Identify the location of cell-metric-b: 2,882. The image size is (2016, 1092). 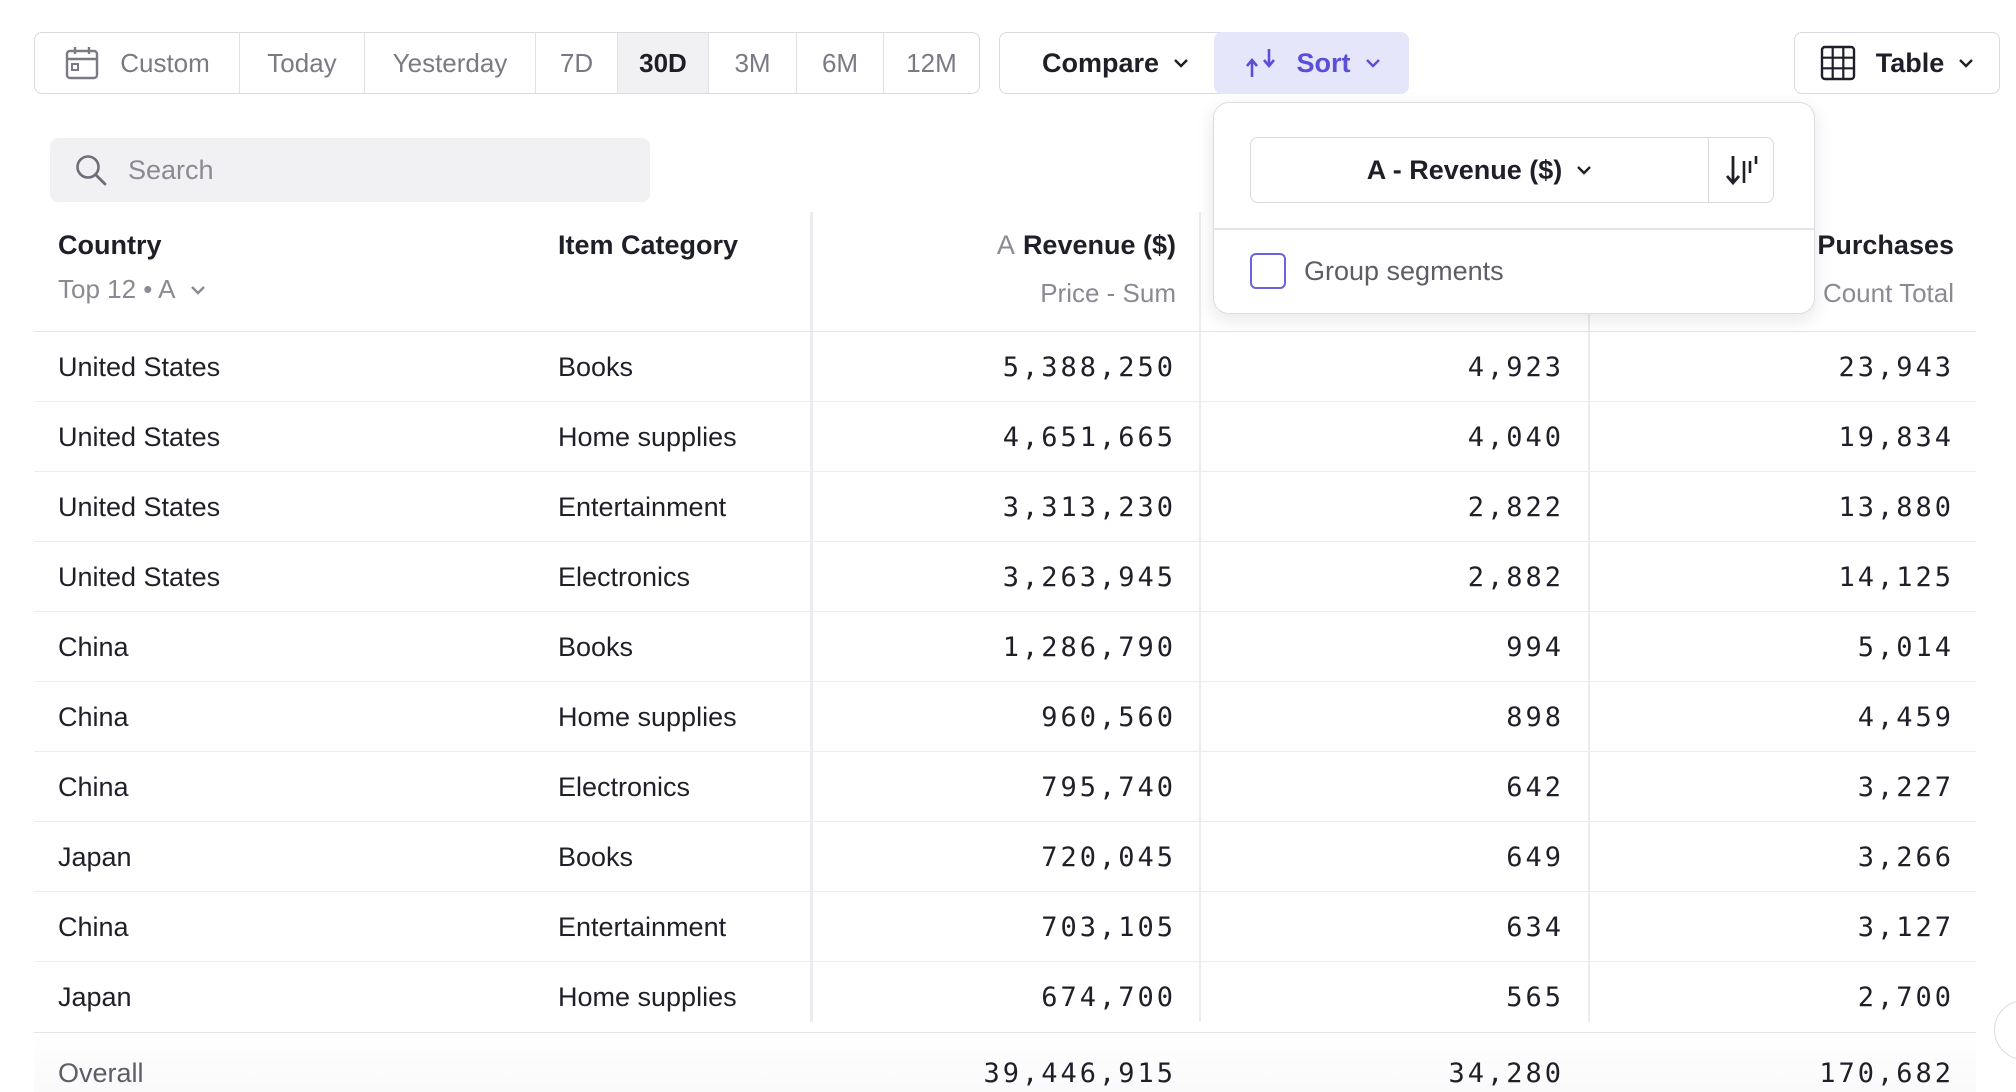
(1515, 577).